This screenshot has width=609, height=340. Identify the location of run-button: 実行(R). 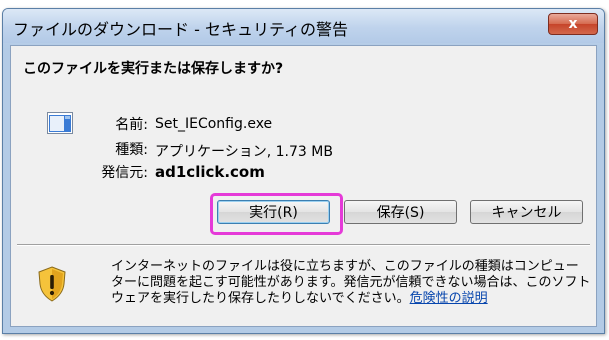
(273, 212).